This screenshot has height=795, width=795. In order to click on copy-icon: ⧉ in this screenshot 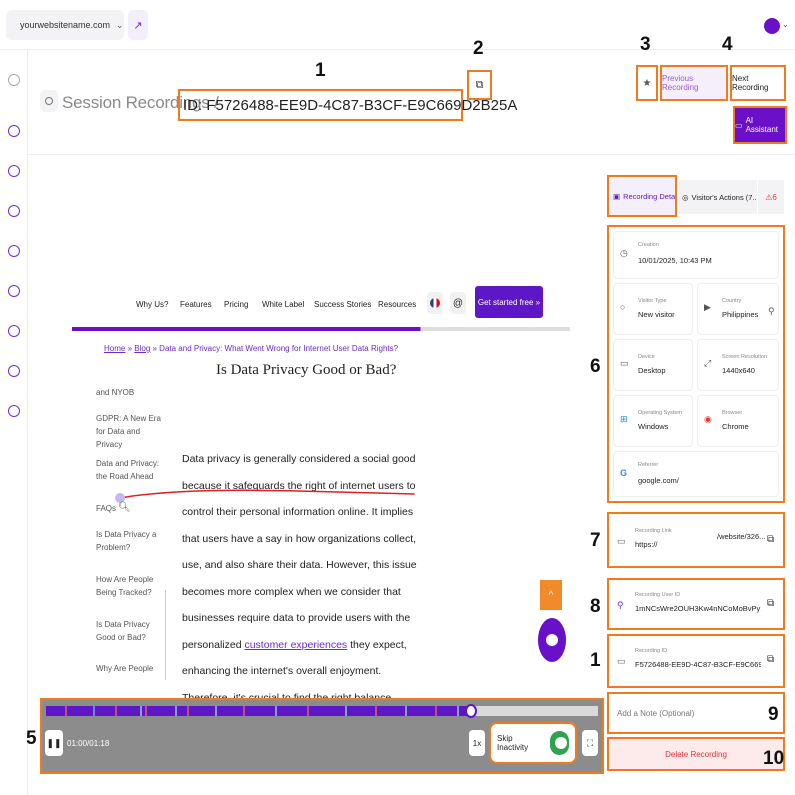, I will do `click(479, 84)`.